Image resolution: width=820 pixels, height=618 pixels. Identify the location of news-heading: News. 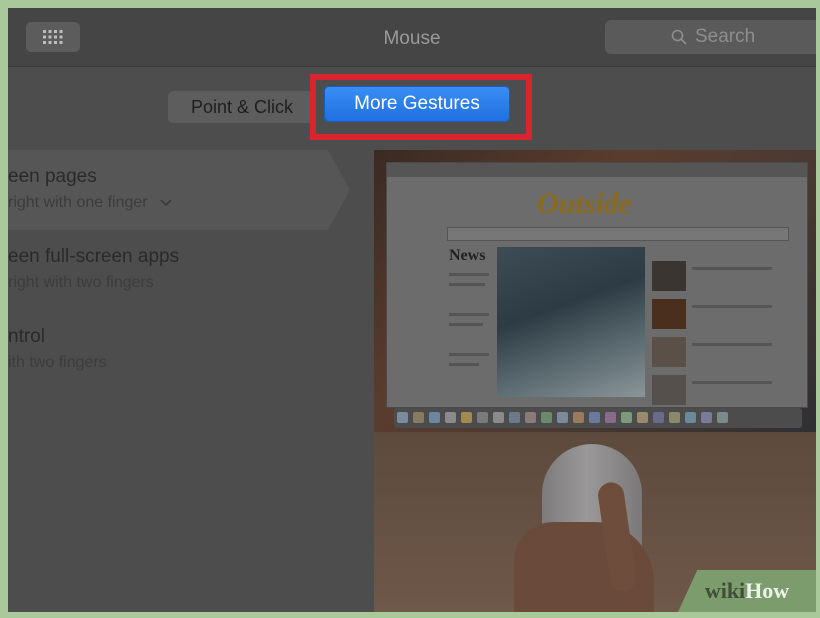
(467, 255).